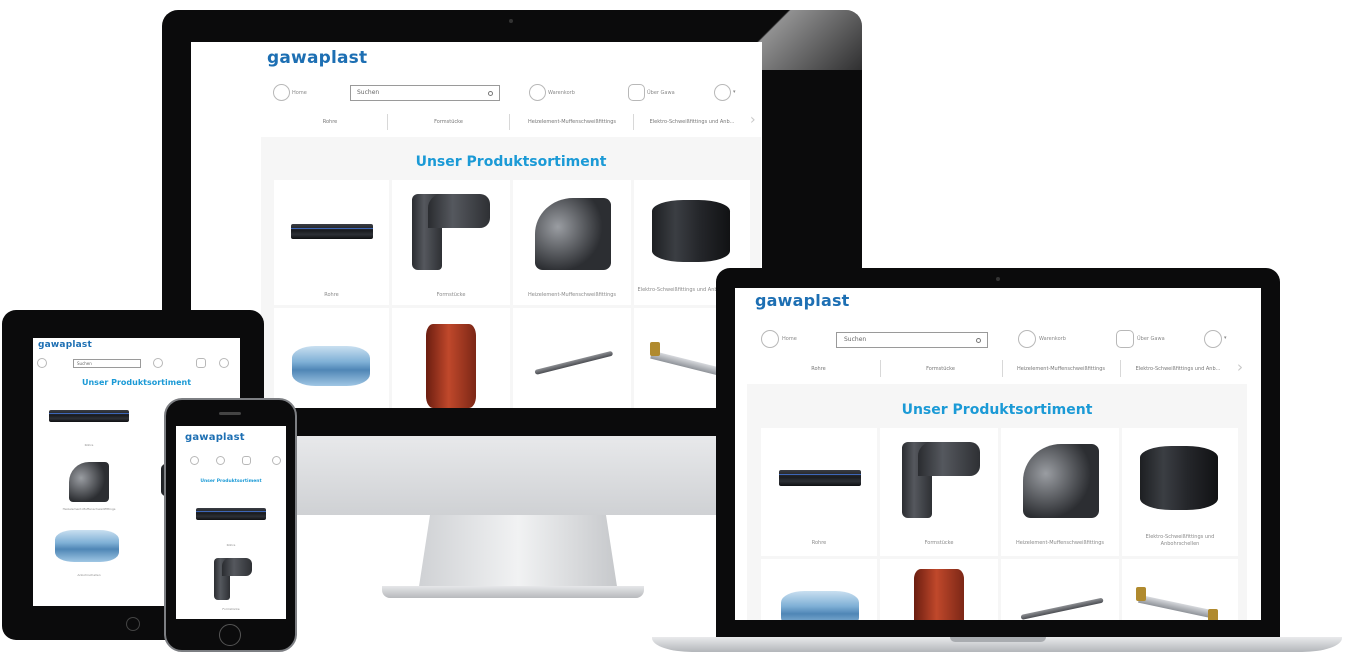 The image size is (1348, 652). What do you see at coordinates (518, 554) in the screenshot?
I see `monitor-stand-neck` at bounding box center [518, 554].